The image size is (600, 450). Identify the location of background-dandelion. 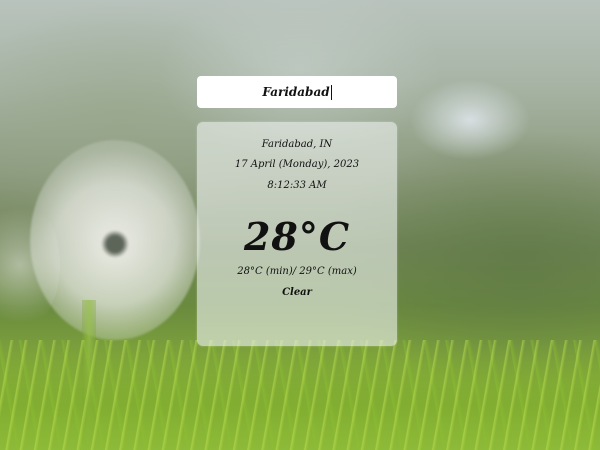
(115, 240).